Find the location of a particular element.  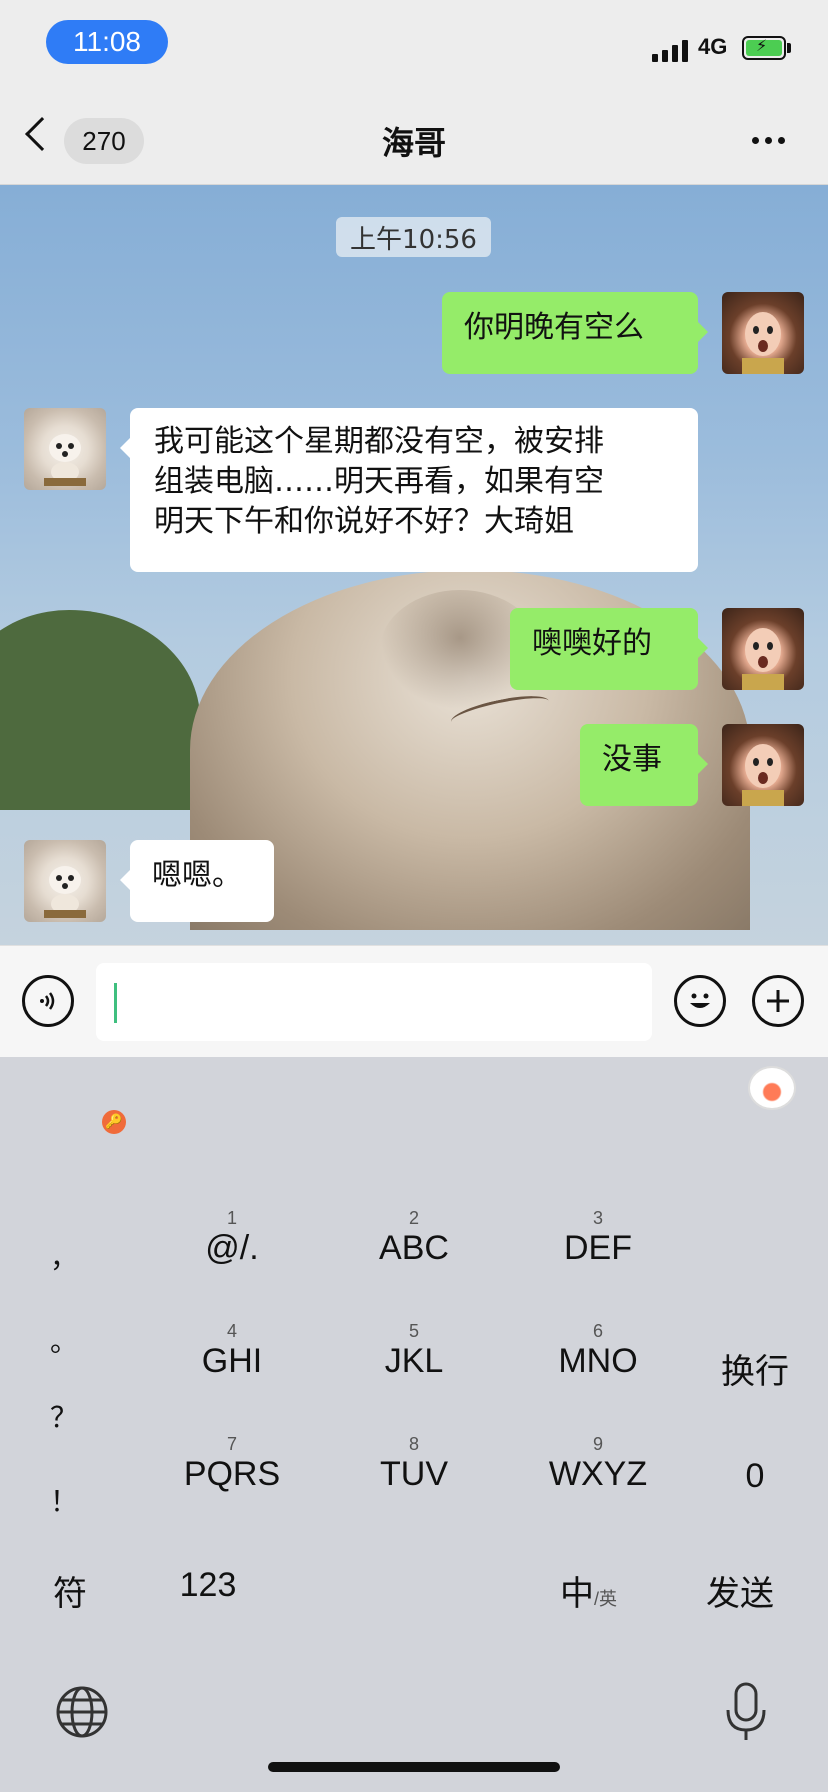

keyboard-mascot-icon is located at coordinates (772, 1088).